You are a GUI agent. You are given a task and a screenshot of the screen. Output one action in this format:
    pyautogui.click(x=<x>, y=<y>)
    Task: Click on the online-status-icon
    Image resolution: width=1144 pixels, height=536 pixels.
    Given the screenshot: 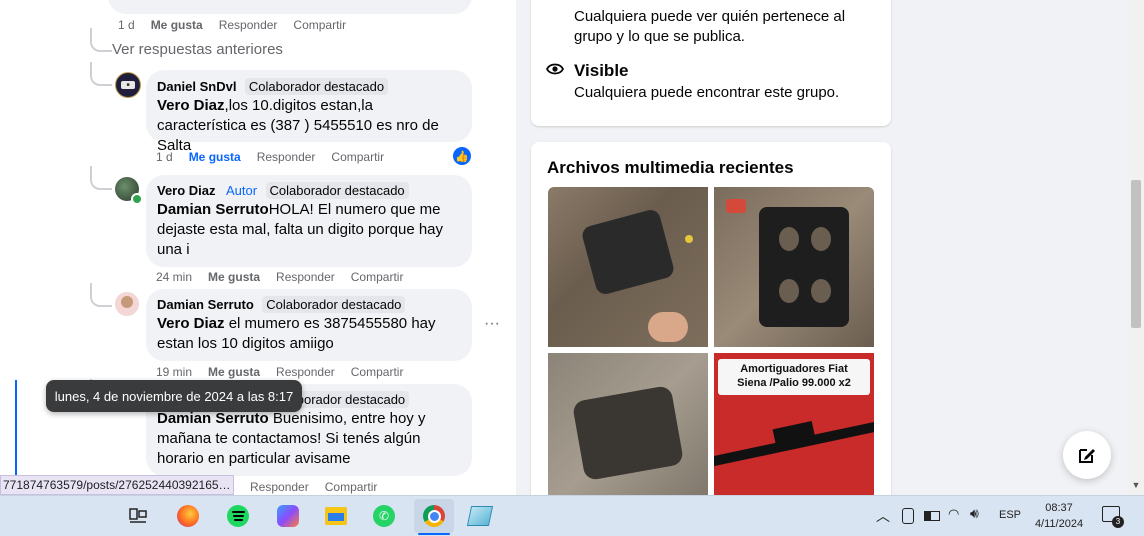 What is the action you would take?
    pyautogui.click(x=137, y=199)
    